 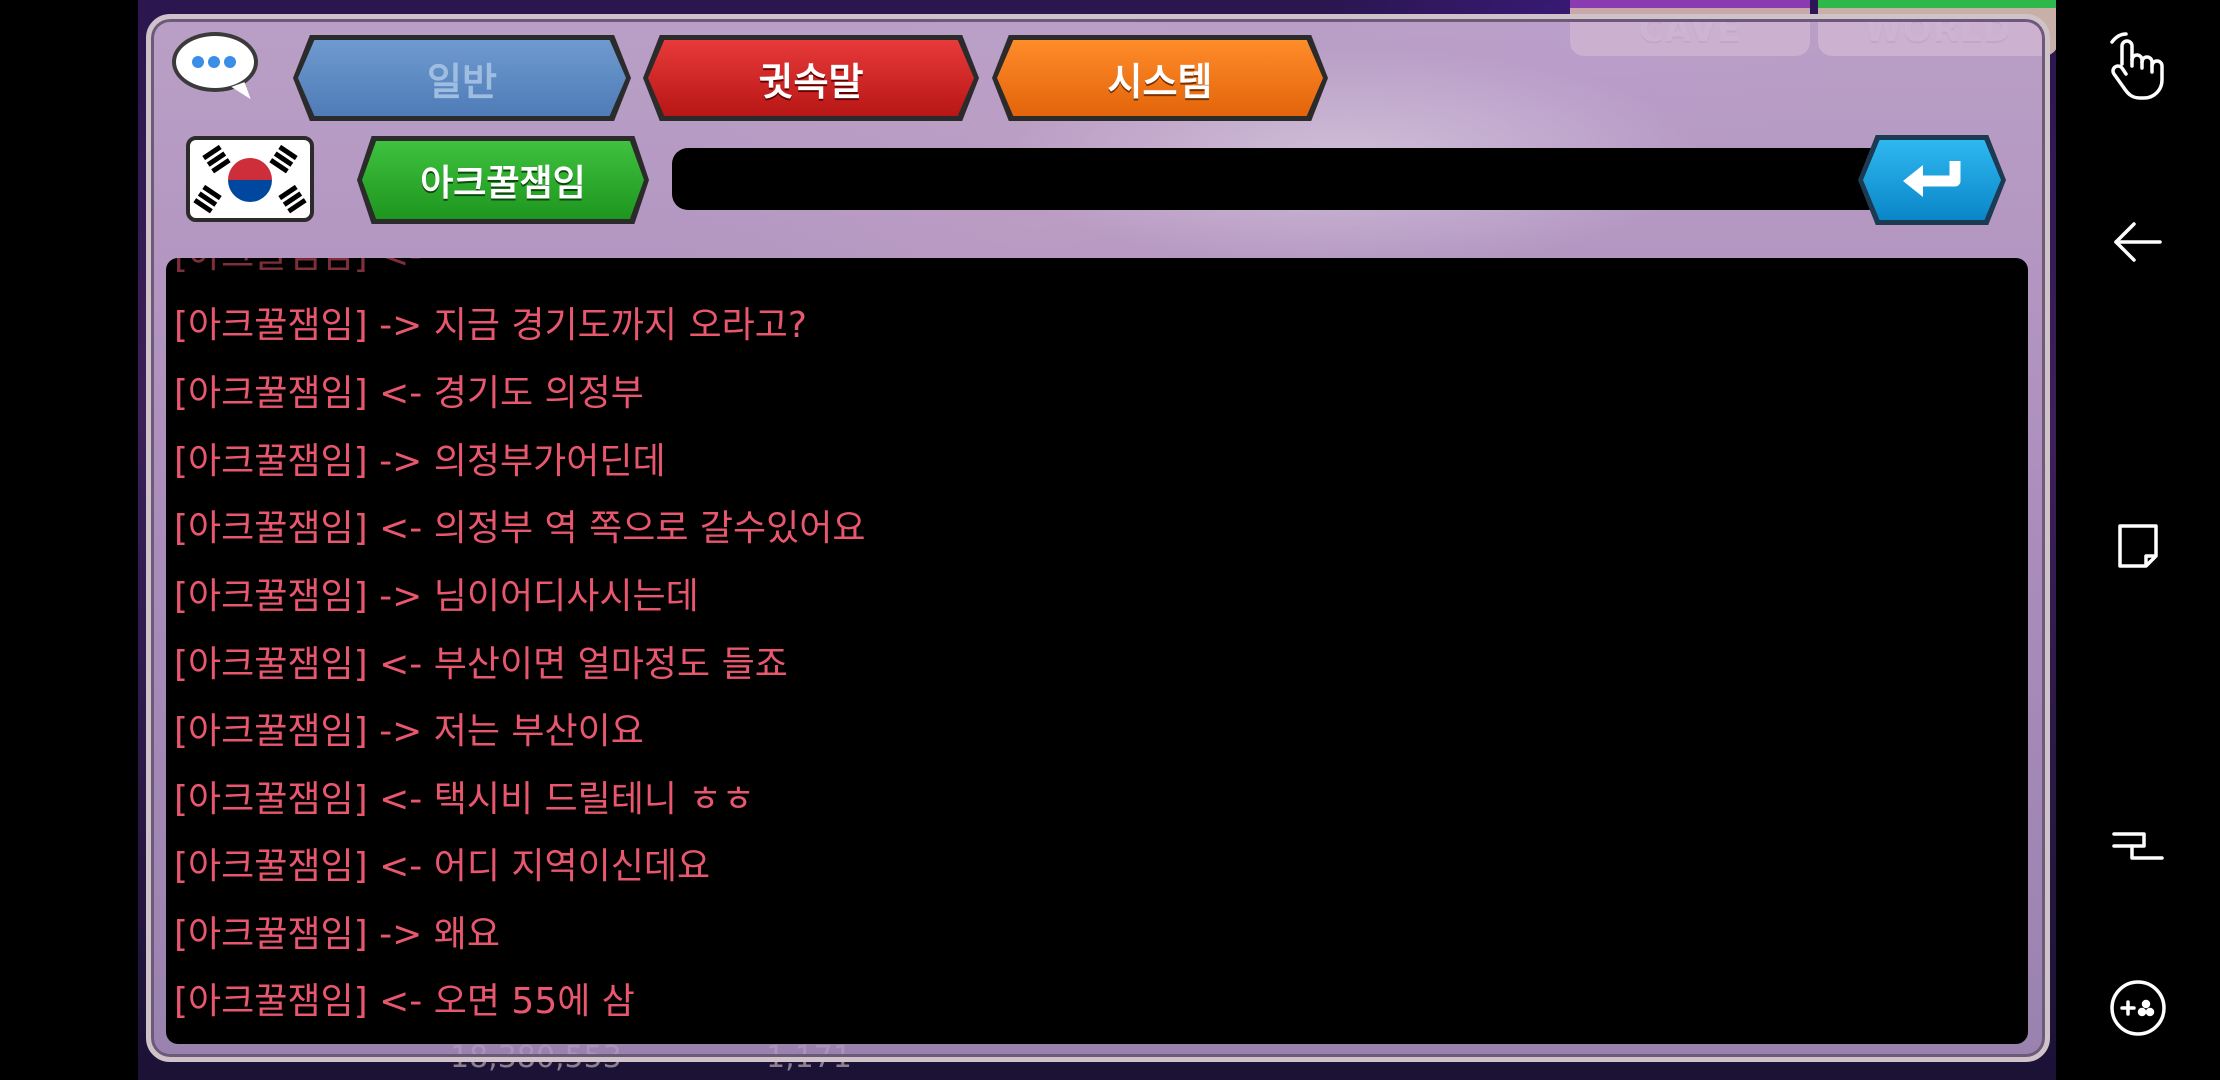 What do you see at coordinates (409, 393) in the screenshot?
I see `message-item: [아크꿀잼임] <- 경기도 의정부` at bounding box center [409, 393].